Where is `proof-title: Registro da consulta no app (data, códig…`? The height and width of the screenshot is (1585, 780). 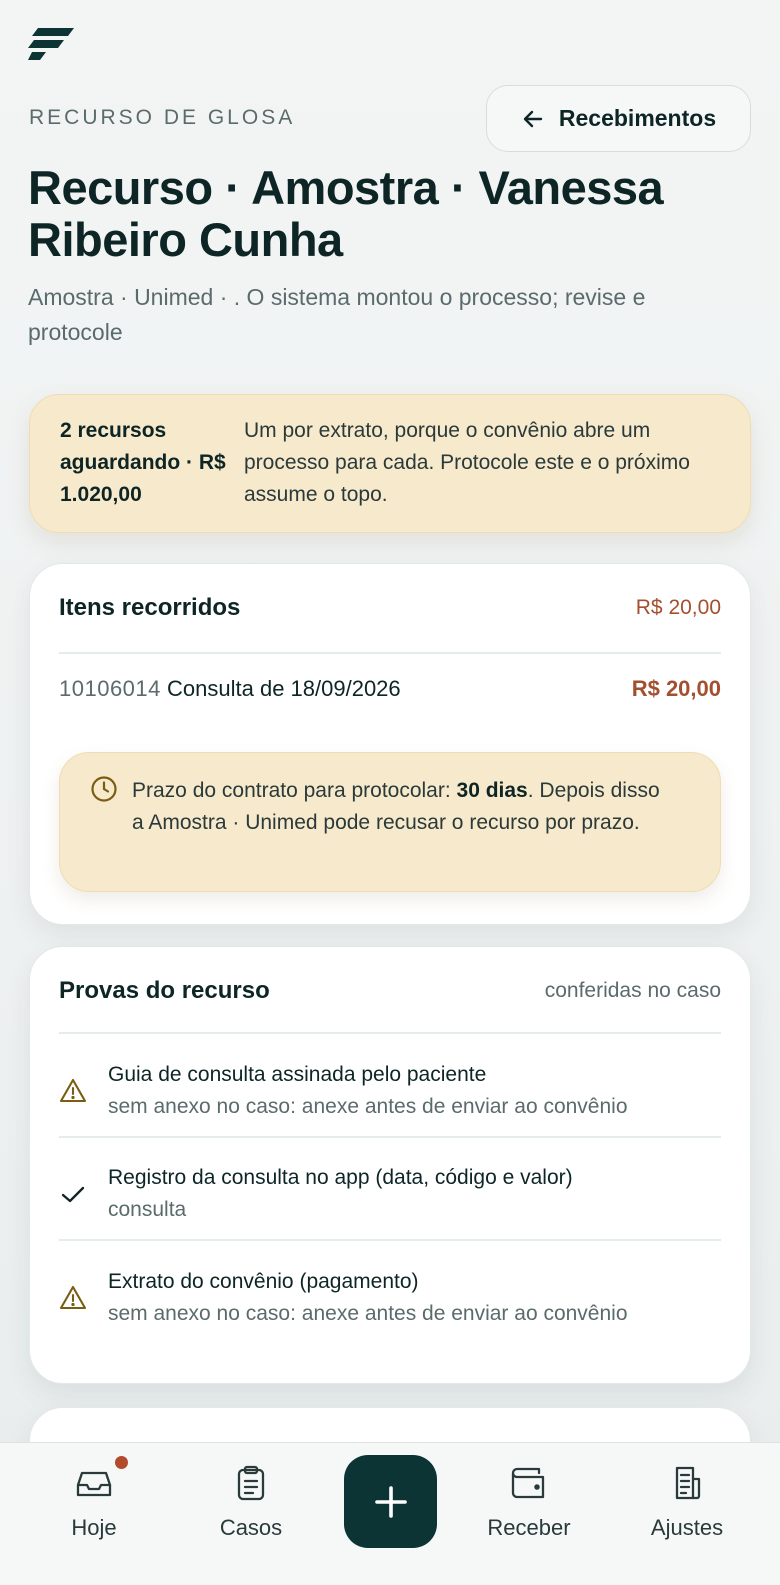 proof-title: Registro da consulta no app (data, códig… is located at coordinates (340, 1177).